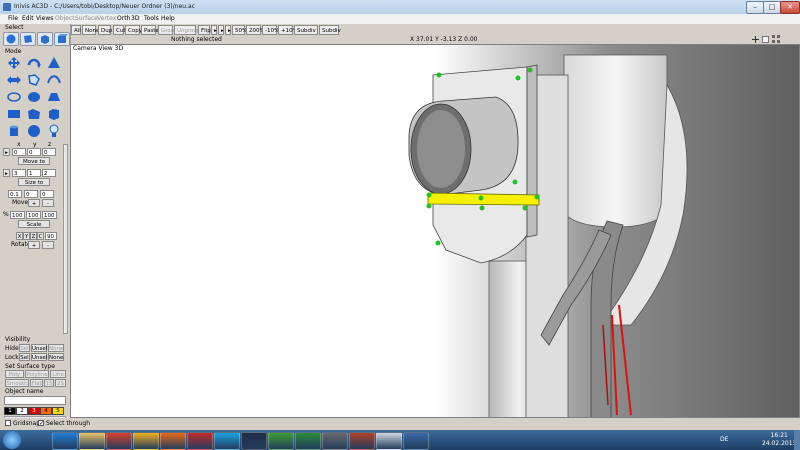 The width and height of the screenshot is (800, 450). What do you see at coordinates (41, 423) in the screenshot?
I see `select-through-checkbox: ✓` at bounding box center [41, 423].